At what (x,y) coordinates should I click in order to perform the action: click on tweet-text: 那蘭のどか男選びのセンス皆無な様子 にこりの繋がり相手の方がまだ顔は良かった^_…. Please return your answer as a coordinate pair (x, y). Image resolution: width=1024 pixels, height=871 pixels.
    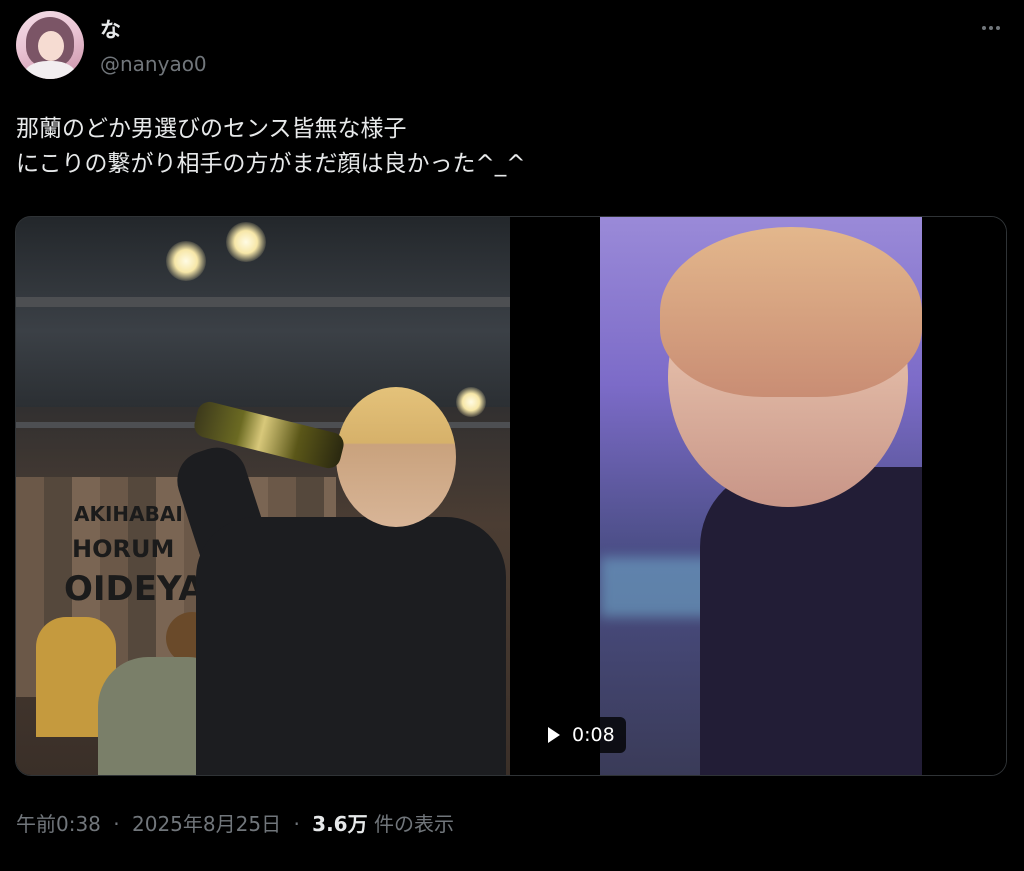
    Looking at the image, I should click on (506, 147).